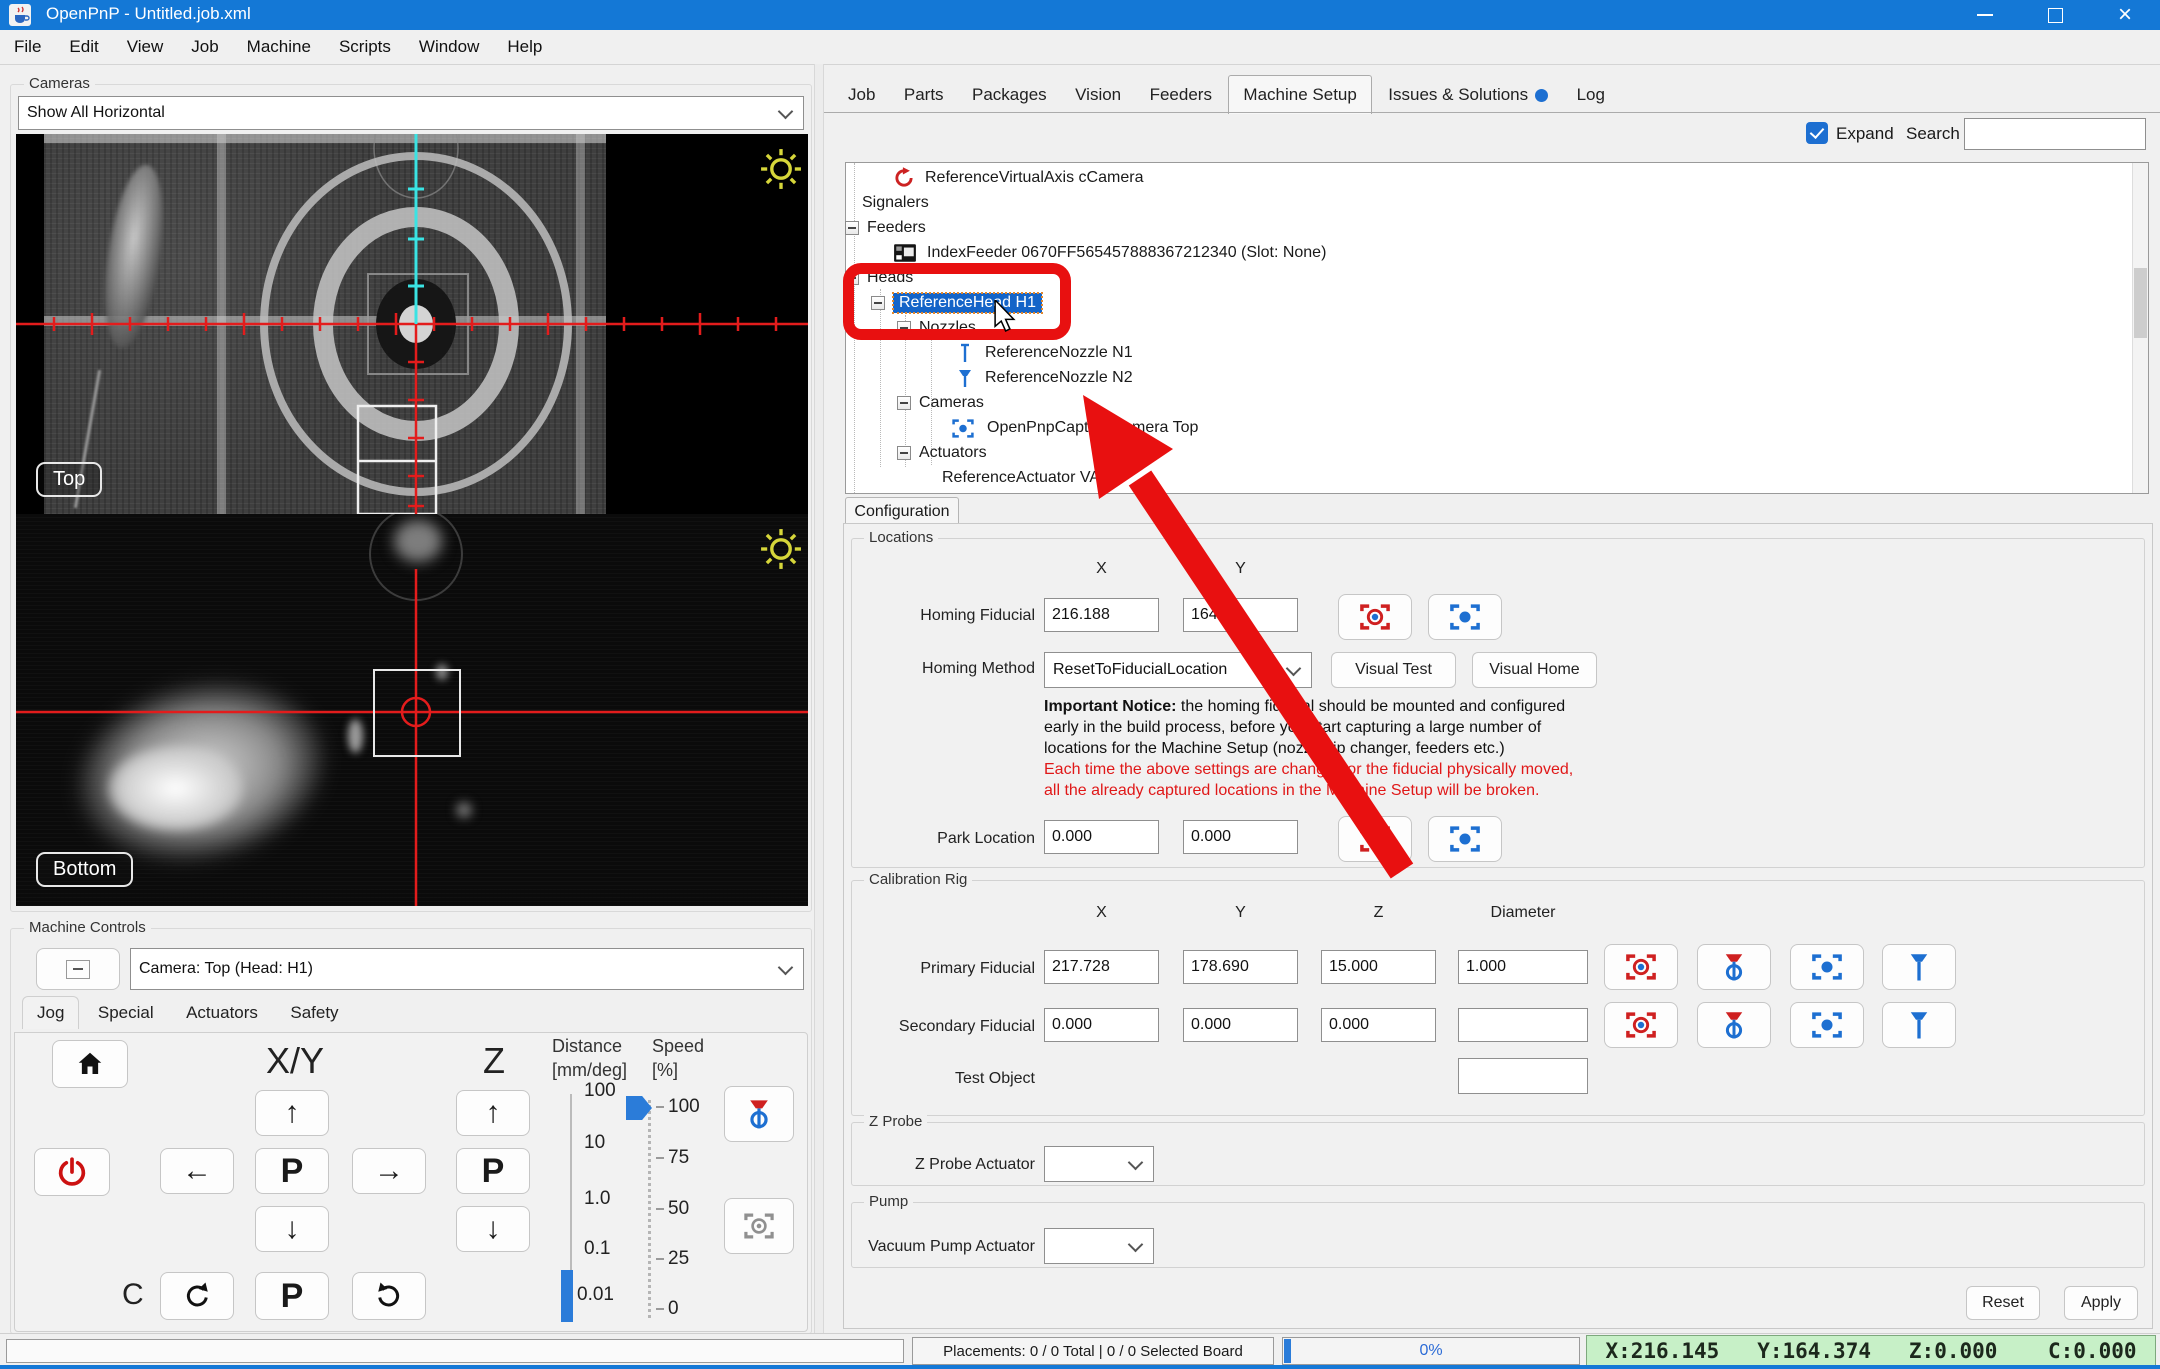 The height and width of the screenshot is (1369, 2160). Describe the element at coordinates (314, 1013) in the screenshot. I see `tab-safety: Safety` at that location.